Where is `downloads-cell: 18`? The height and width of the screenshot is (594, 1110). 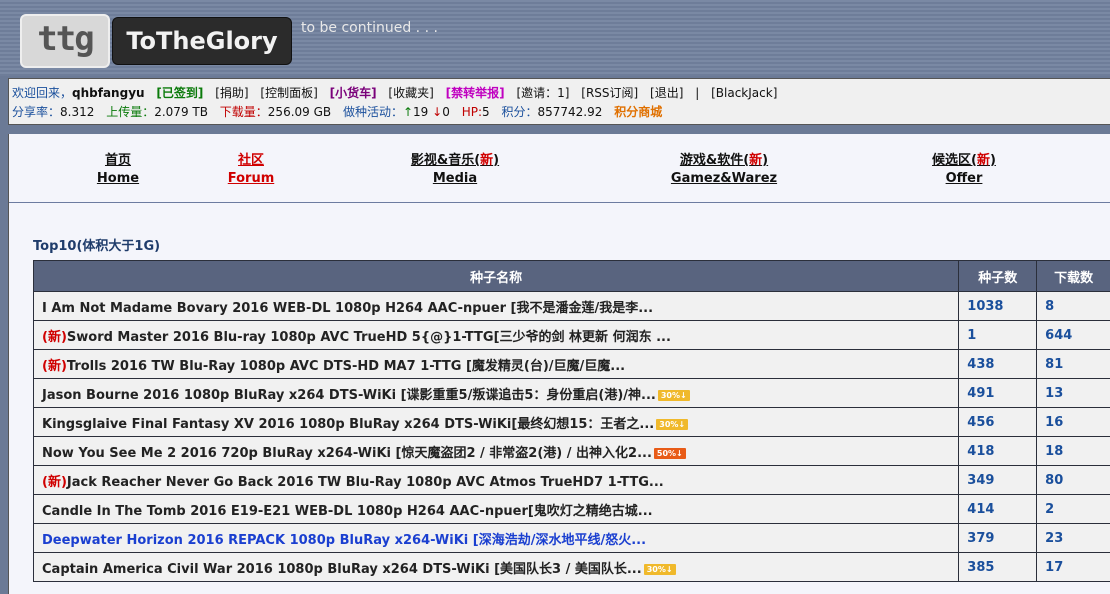
downloads-cell: 18 is located at coordinates (1073, 451).